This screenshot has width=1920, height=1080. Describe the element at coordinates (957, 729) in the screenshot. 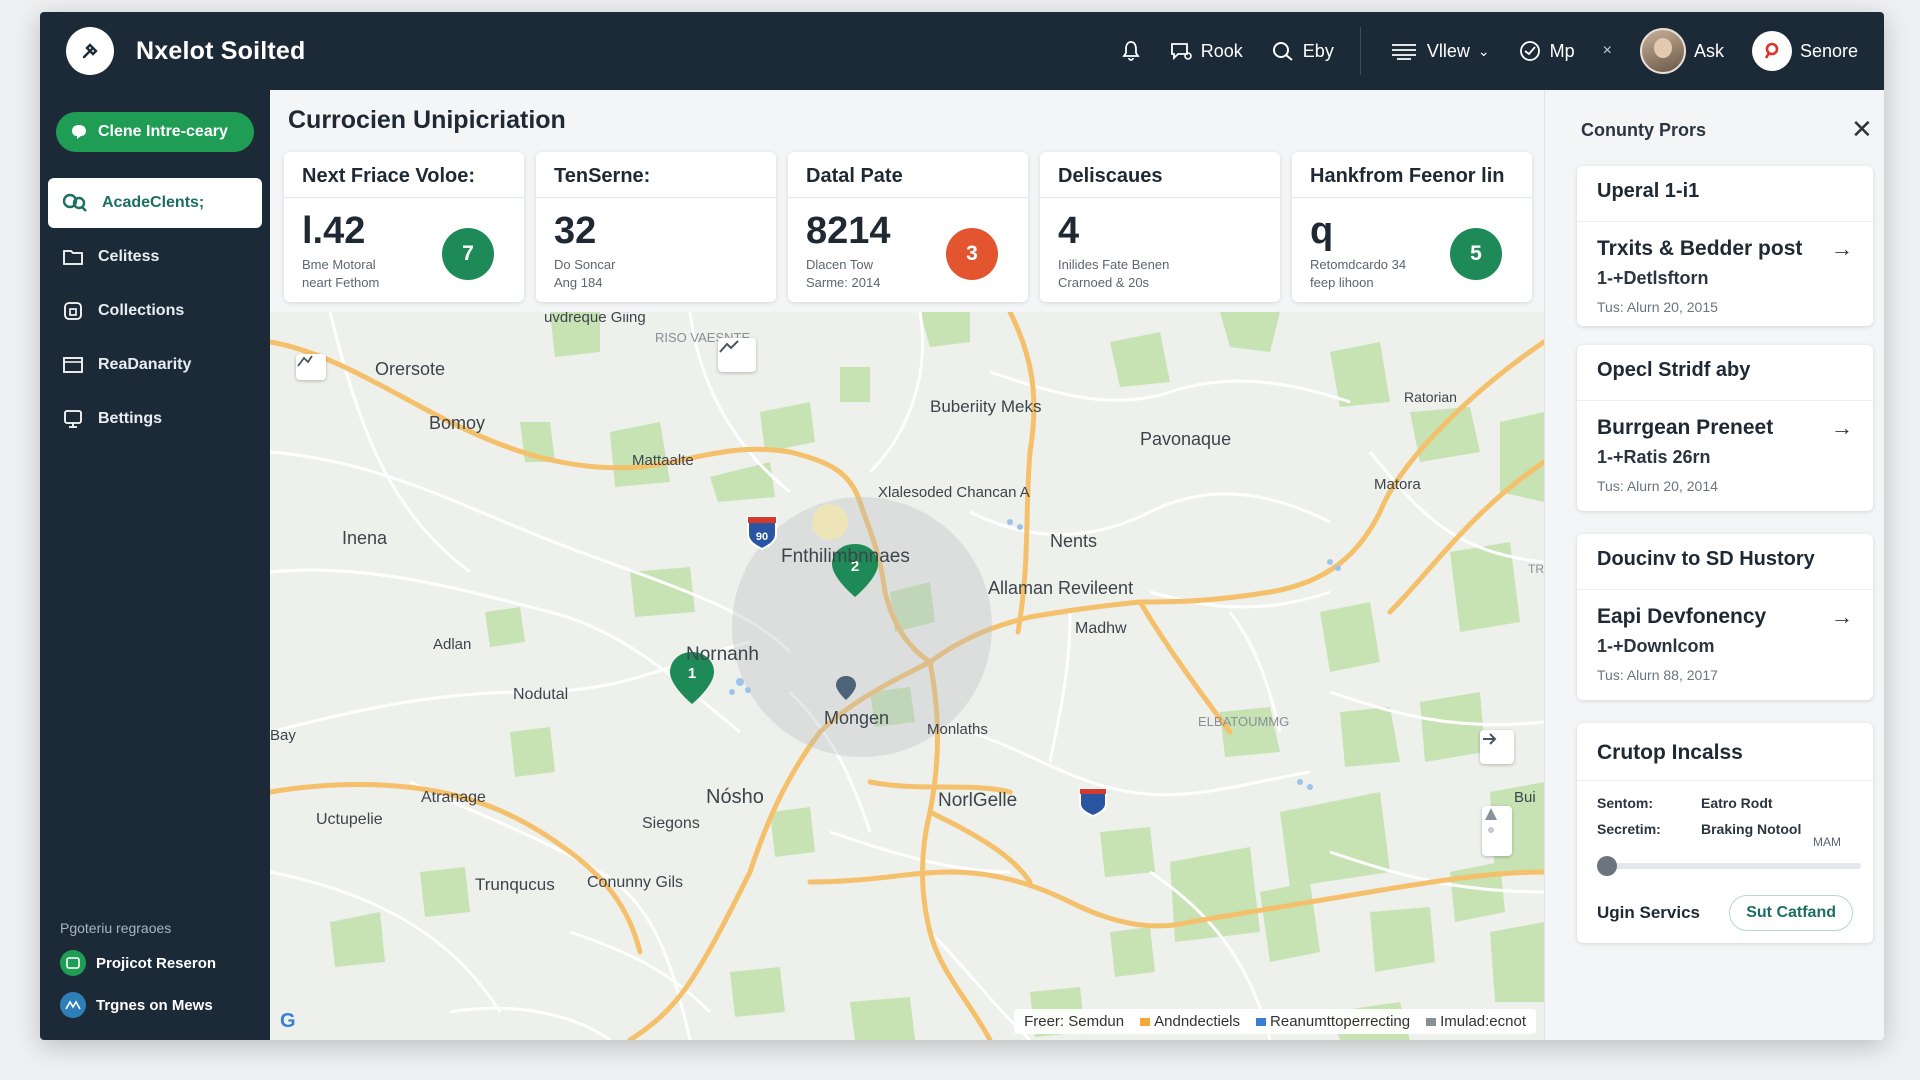

I see `place-label: Monlaths` at that location.